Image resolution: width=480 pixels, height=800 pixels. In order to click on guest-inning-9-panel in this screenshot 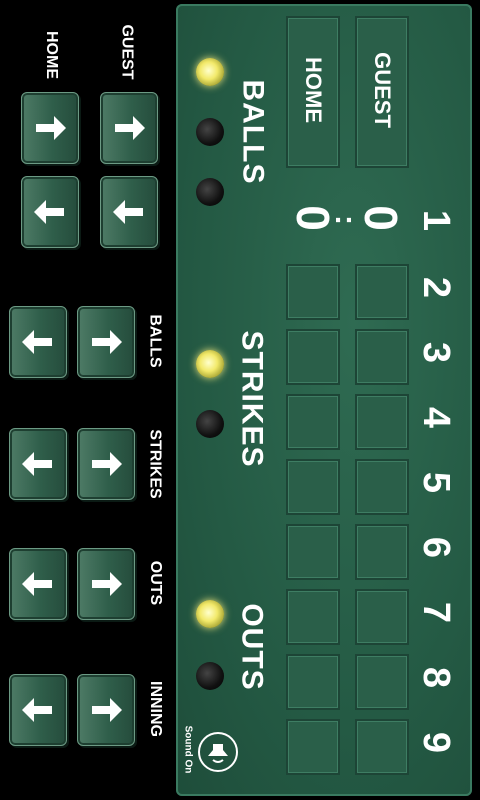, I will do `click(382, 747)`.